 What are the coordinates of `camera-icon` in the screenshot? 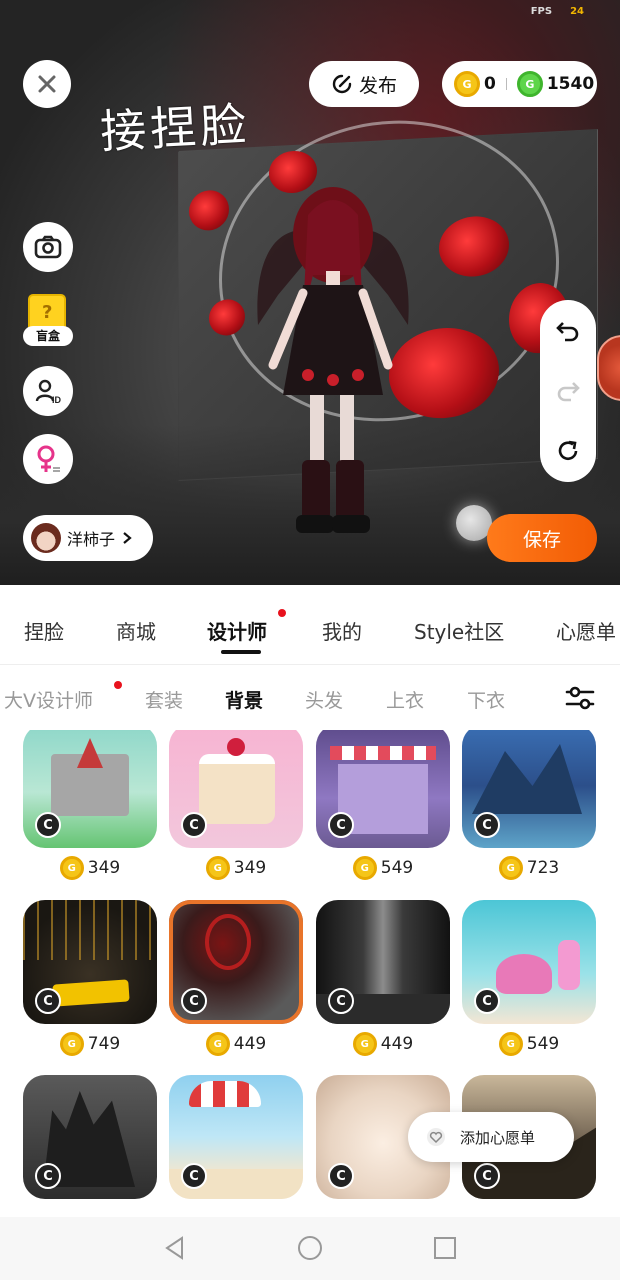 It's located at (48, 247).